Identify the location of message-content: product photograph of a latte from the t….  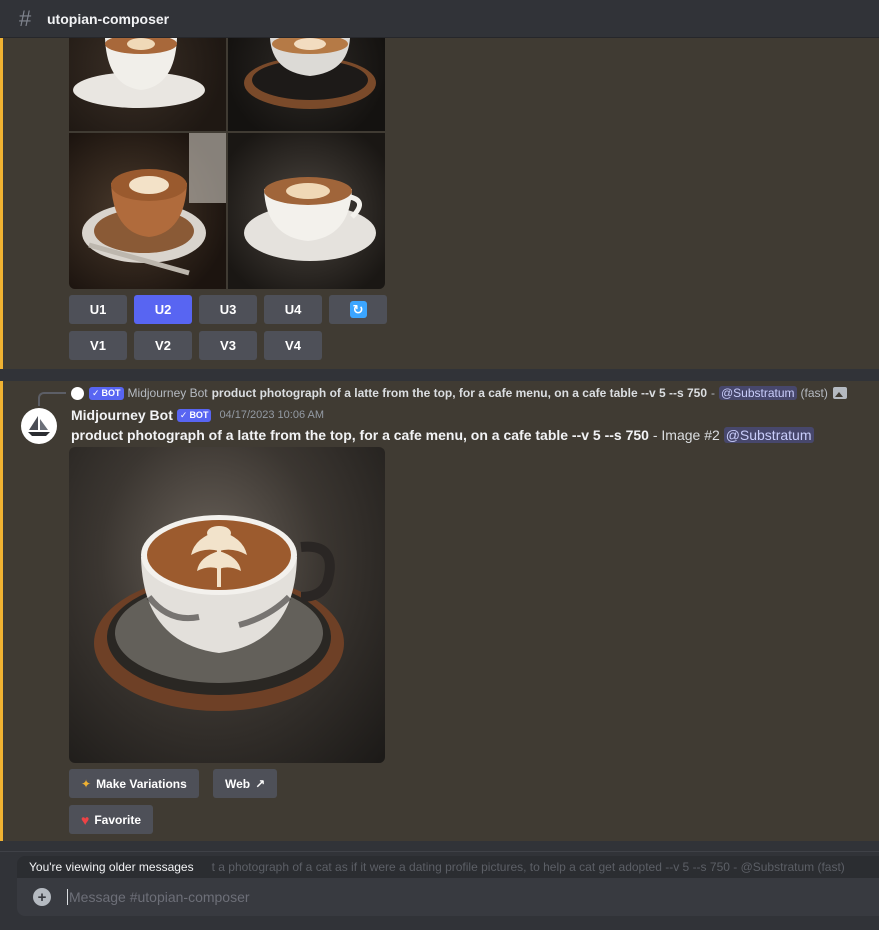
(442, 435).